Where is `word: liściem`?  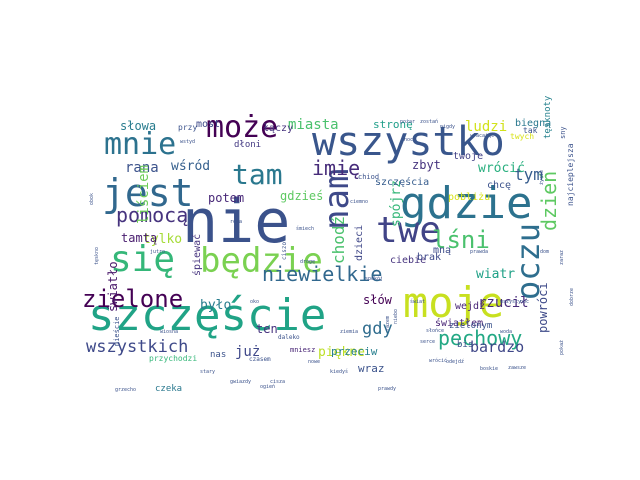 word: liściem is located at coordinates (144, 194).